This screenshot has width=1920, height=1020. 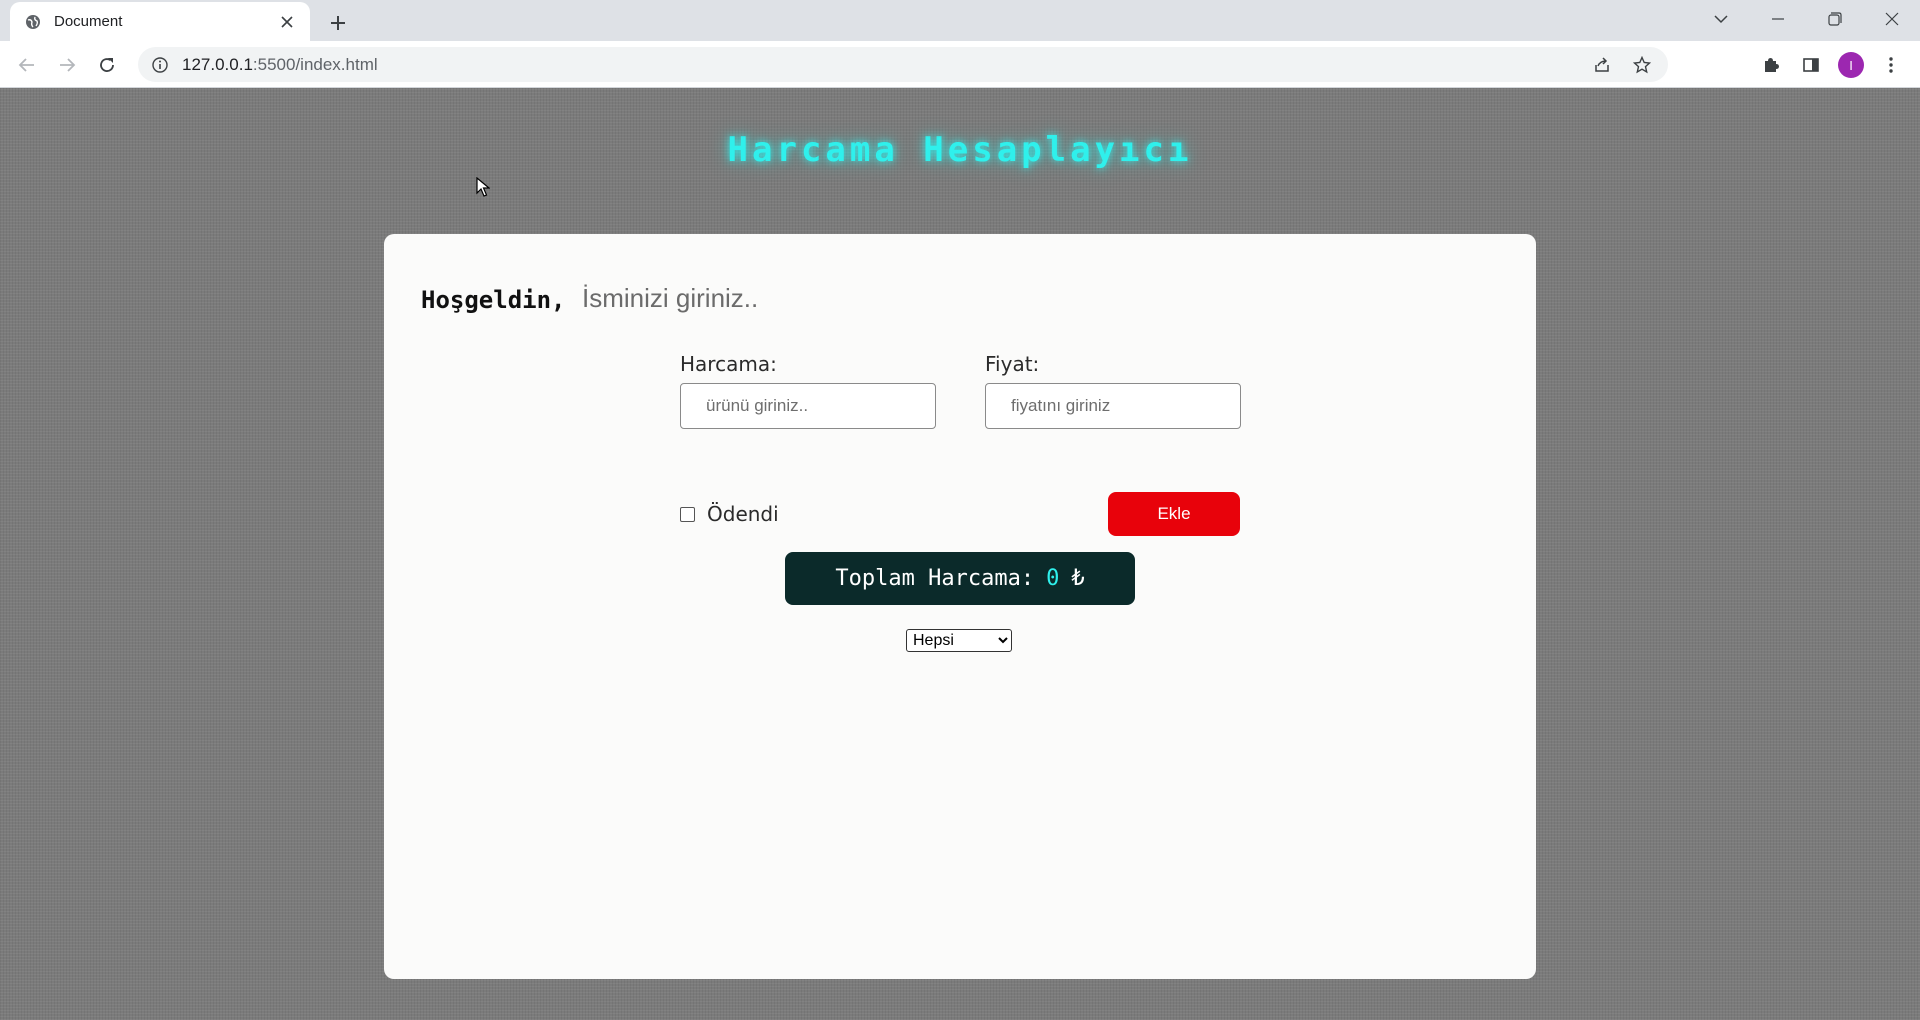 What do you see at coordinates (1012, 364) in the screenshot?
I see `price-label: Fiyat:` at bounding box center [1012, 364].